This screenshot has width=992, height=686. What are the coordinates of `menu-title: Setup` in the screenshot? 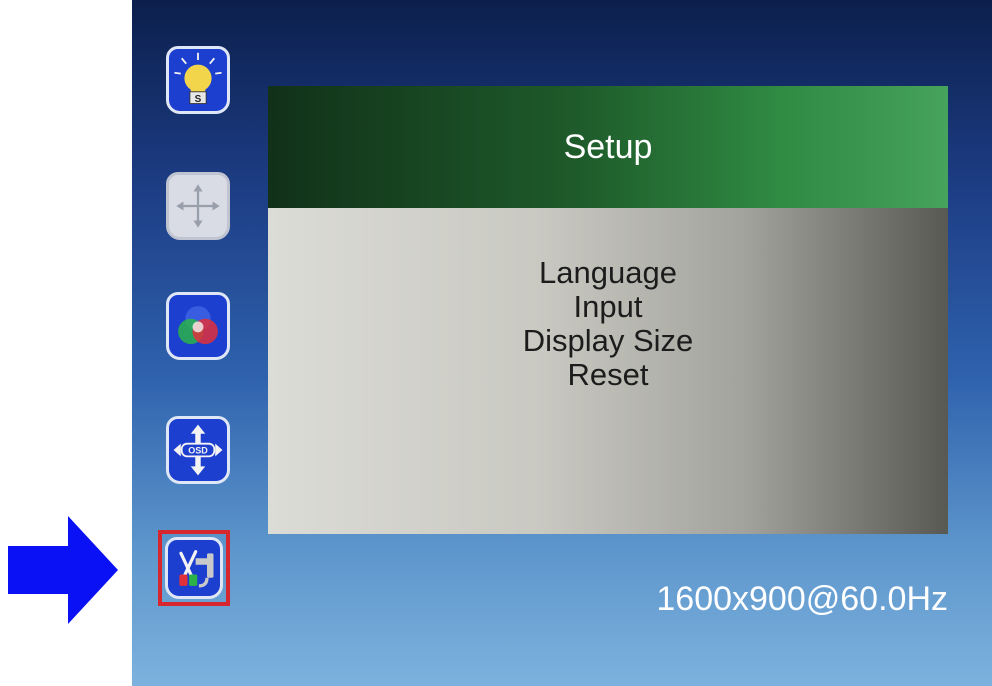 It's located at (608, 146).